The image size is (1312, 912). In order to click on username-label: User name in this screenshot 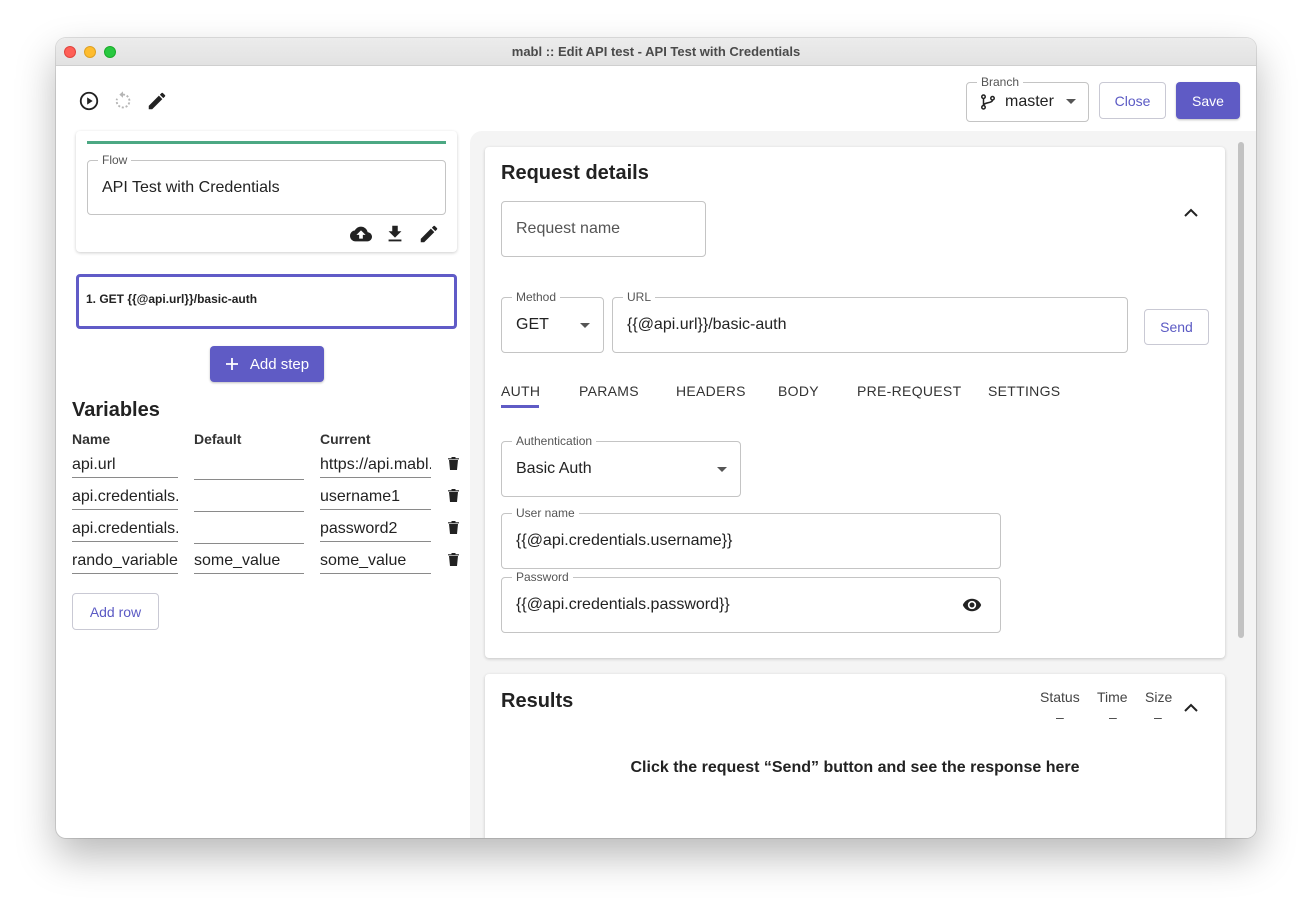, I will do `click(545, 513)`.